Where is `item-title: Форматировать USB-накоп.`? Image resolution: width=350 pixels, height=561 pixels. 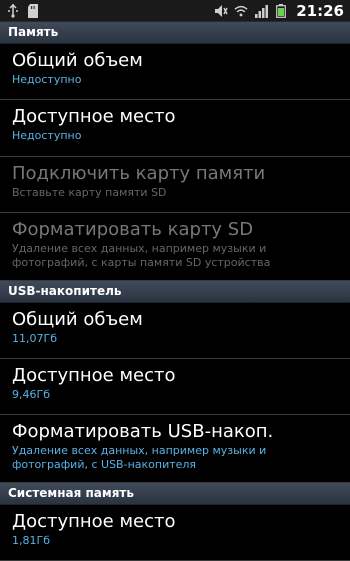 item-title: Форматировать USB-накоп. is located at coordinates (143, 431).